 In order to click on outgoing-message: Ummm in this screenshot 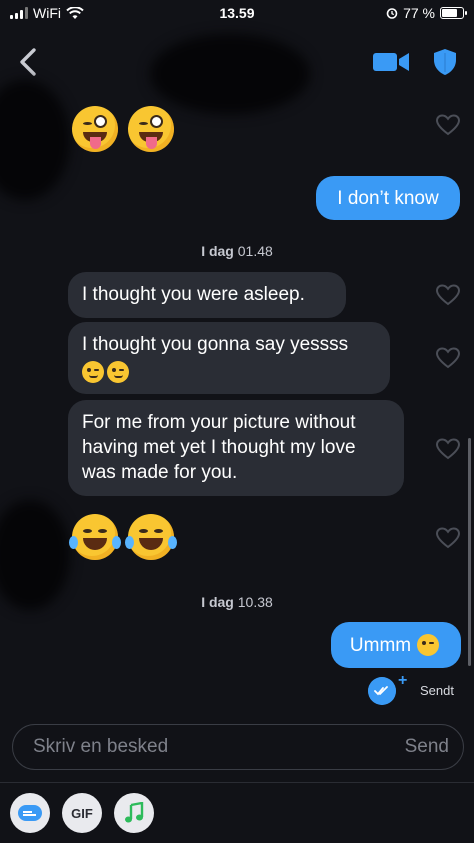, I will do `click(396, 645)`.